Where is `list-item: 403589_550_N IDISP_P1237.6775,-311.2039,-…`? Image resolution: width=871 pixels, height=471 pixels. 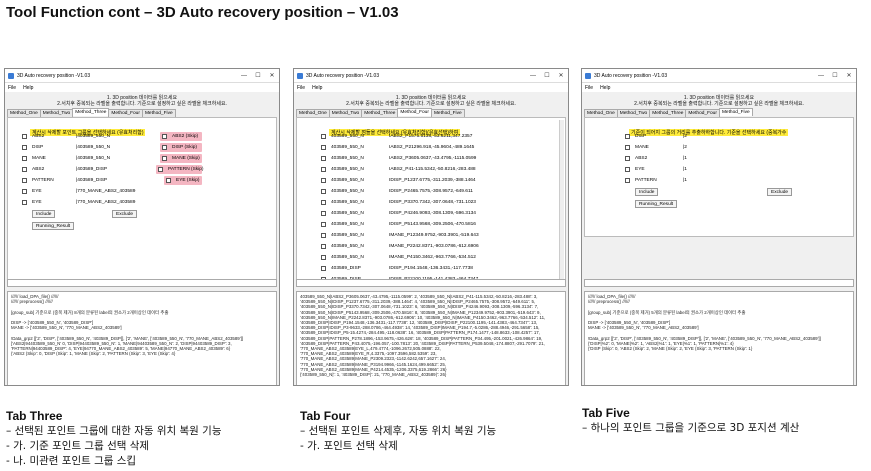 list-item: 403589_550_N IDISP_P1237.6775,-311.2039,-… is located at coordinates (398, 180).